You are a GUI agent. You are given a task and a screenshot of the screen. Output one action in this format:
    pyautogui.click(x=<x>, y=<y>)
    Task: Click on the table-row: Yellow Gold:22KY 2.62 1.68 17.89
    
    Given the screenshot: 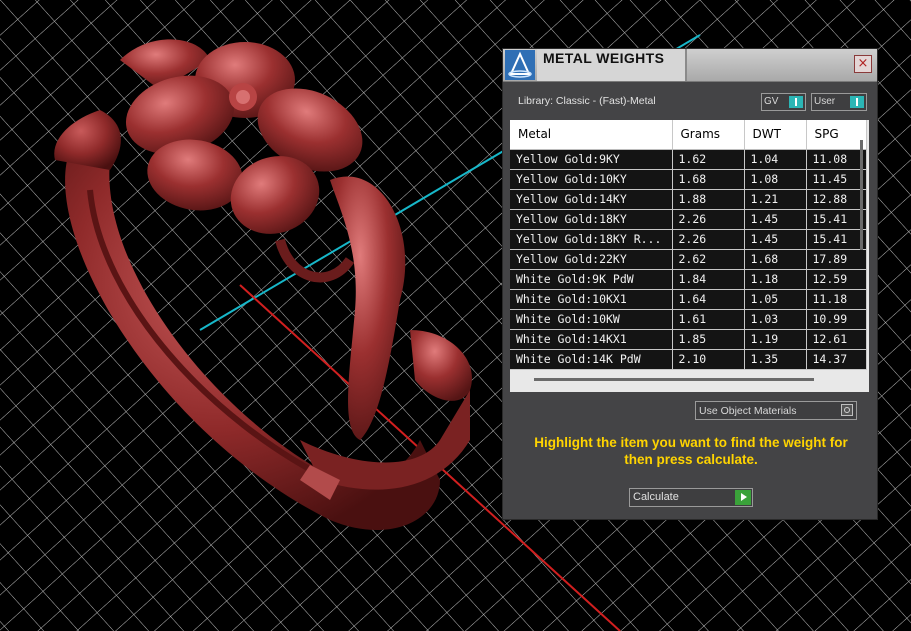 What is the action you would take?
    pyautogui.click(x=688, y=259)
    